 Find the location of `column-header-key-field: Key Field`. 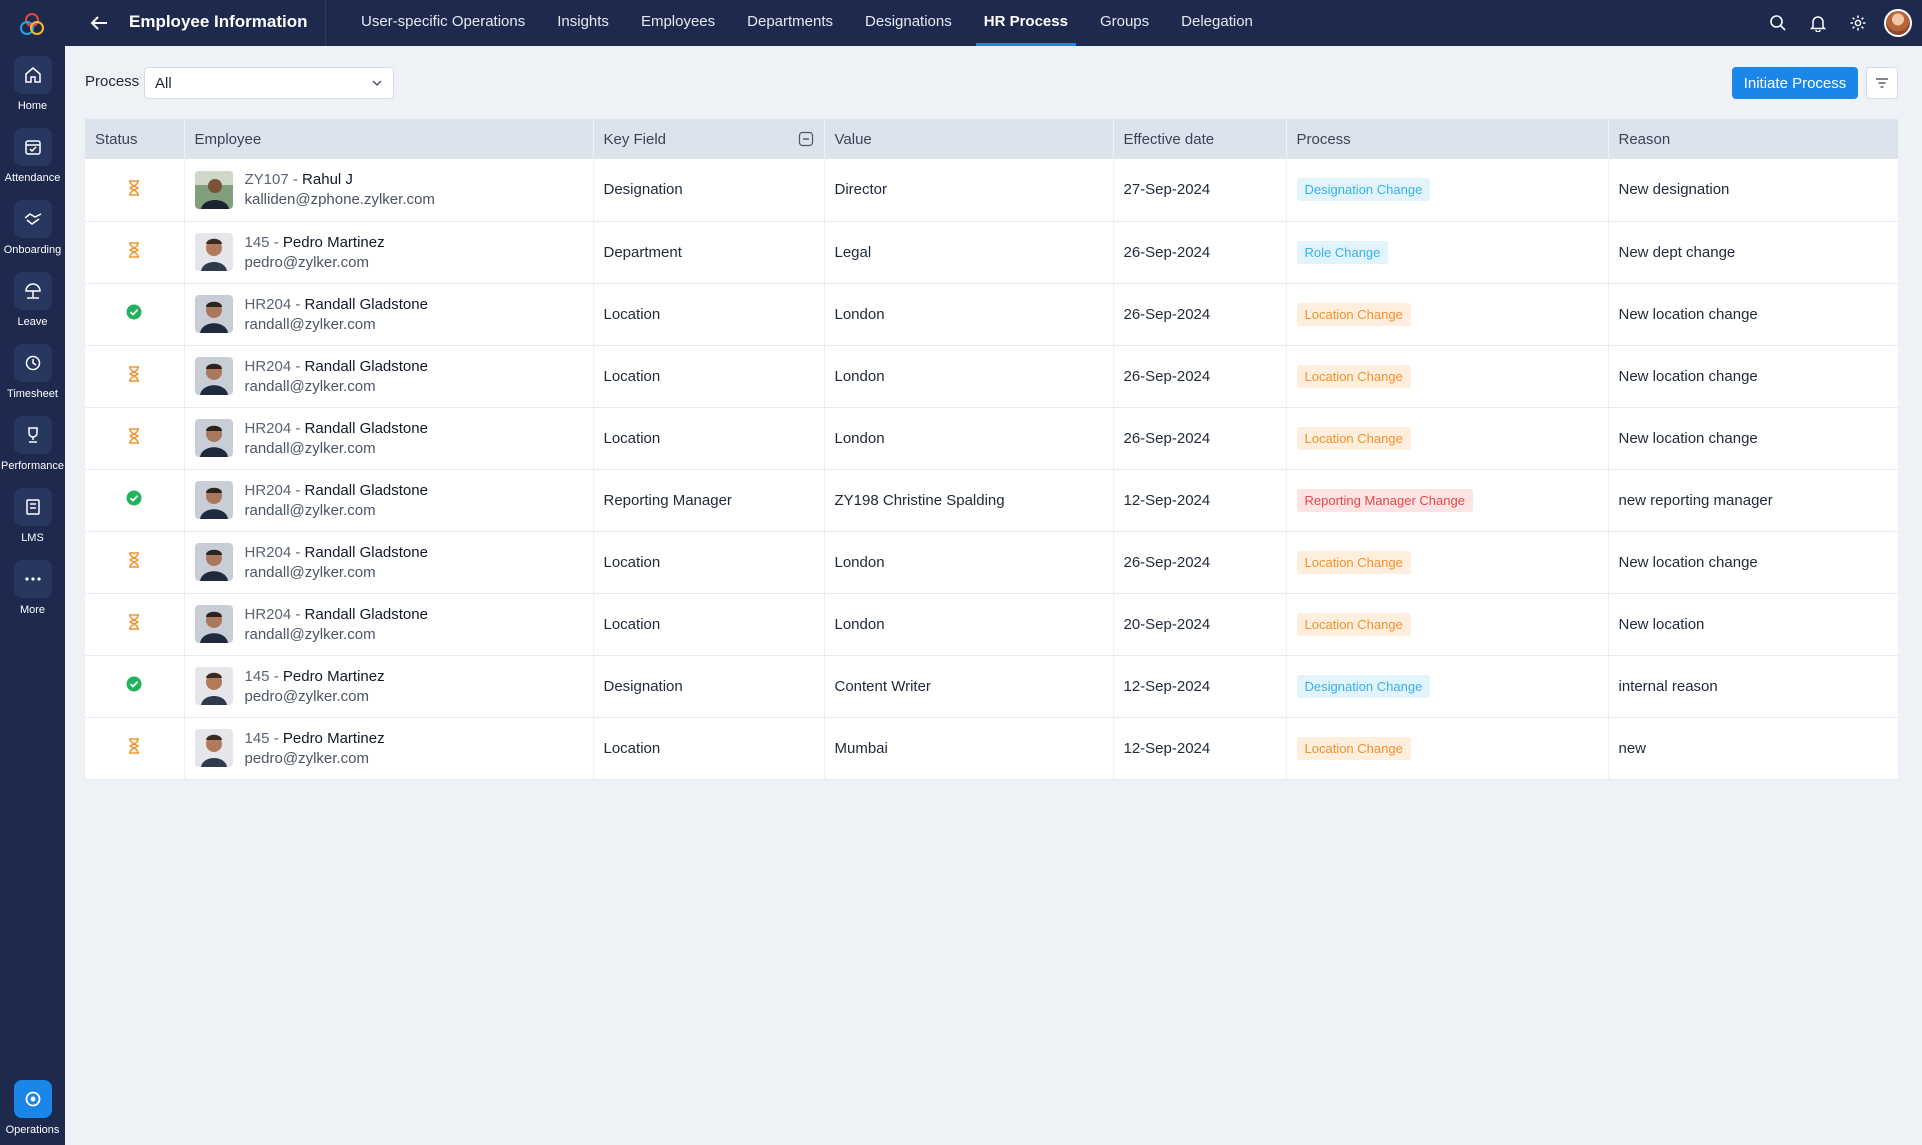

column-header-key-field: Key Field is located at coordinates (709, 139).